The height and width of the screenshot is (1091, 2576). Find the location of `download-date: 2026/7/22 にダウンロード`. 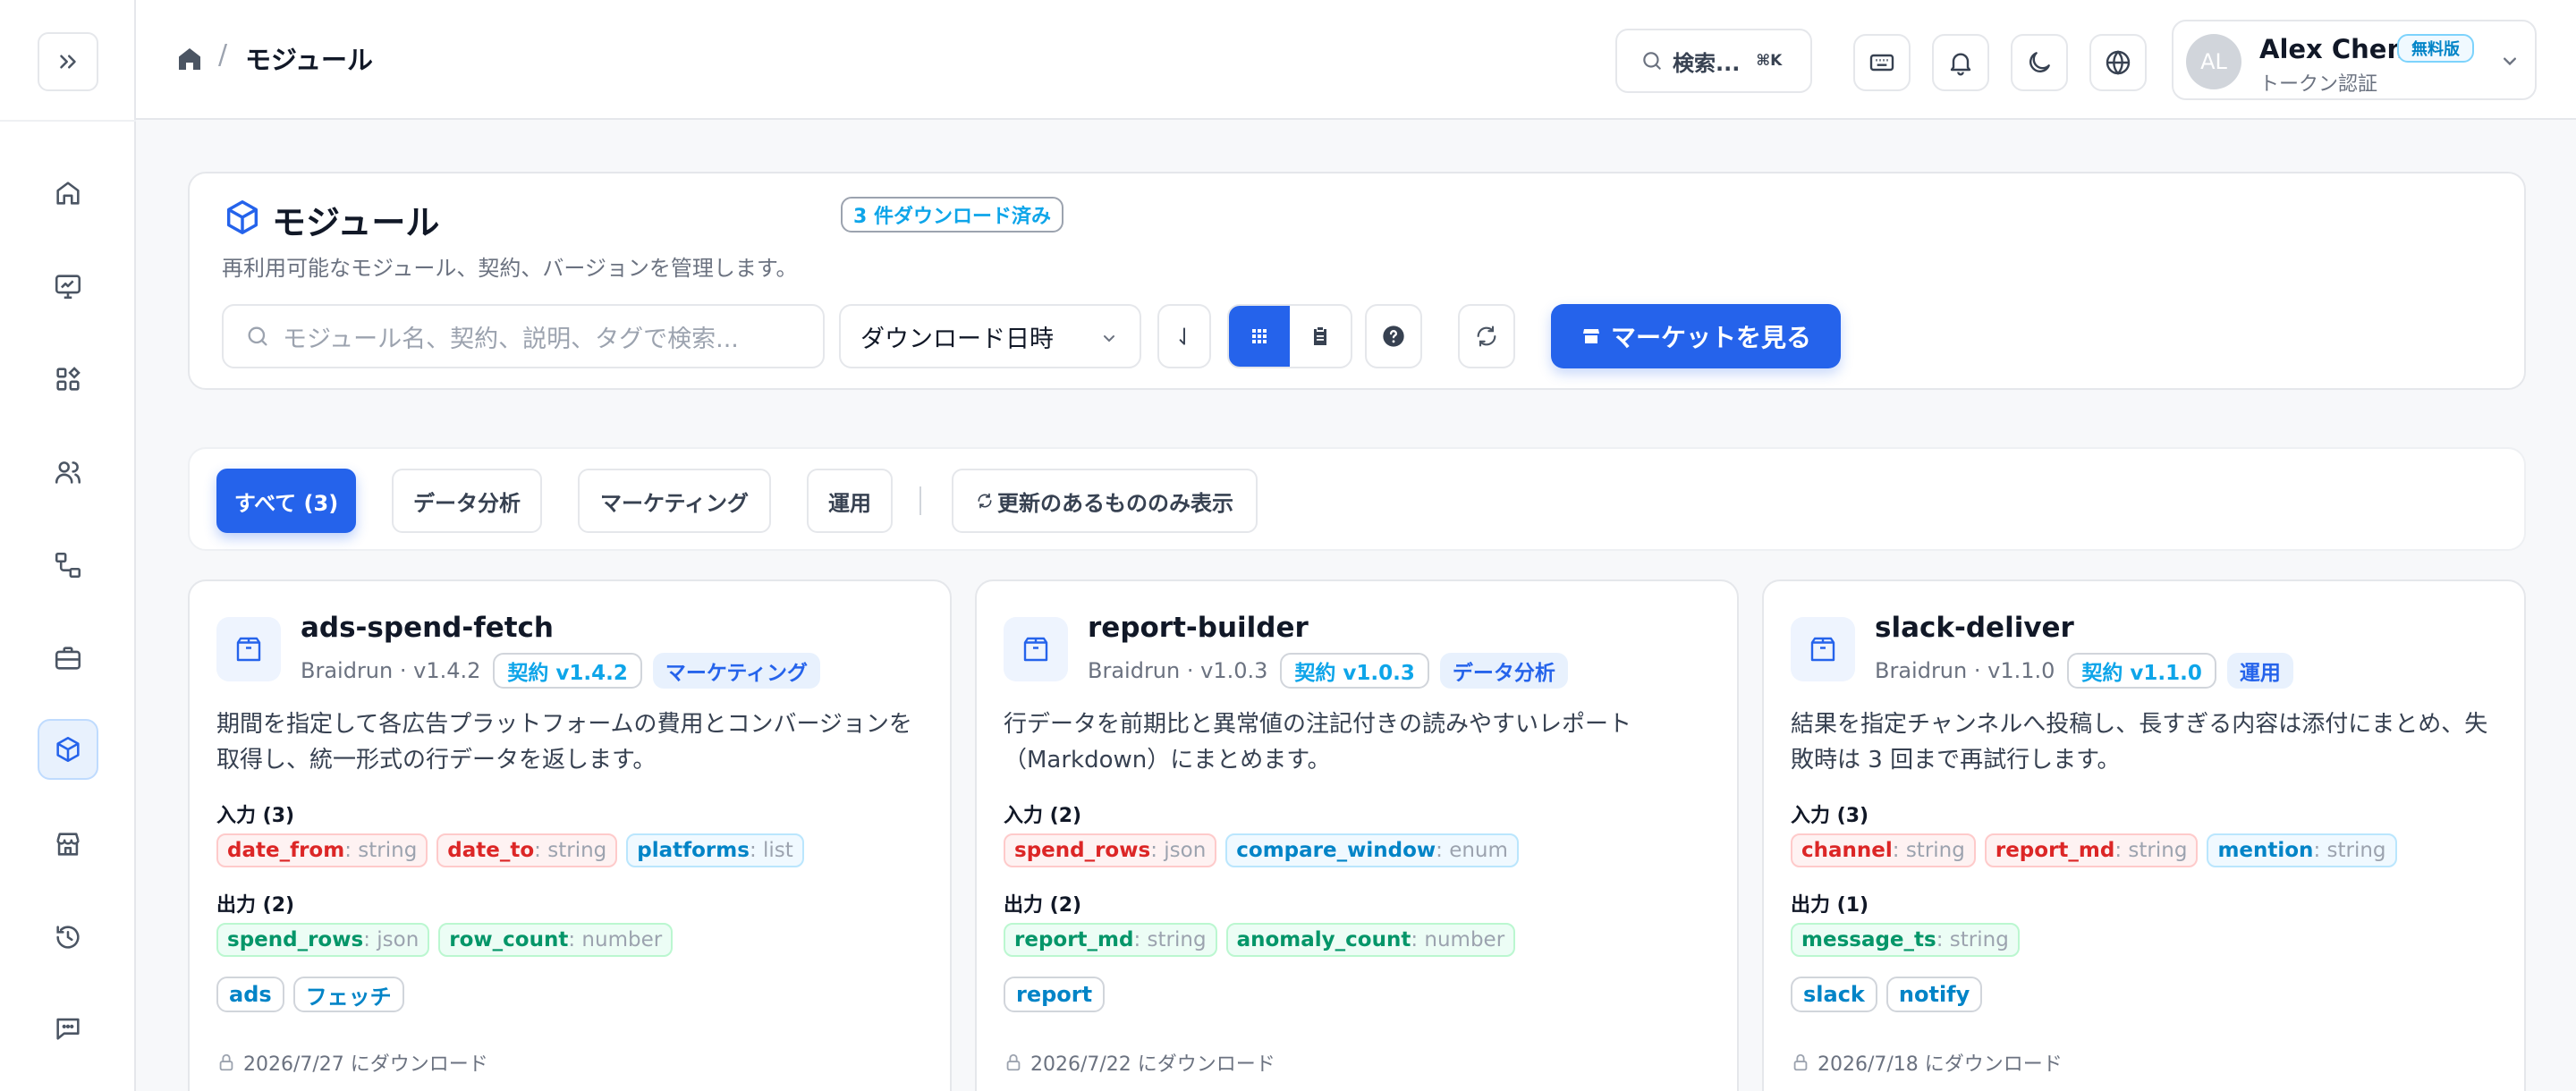

download-date: 2026/7/22 にダウンロード is located at coordinates (1152, 1064).